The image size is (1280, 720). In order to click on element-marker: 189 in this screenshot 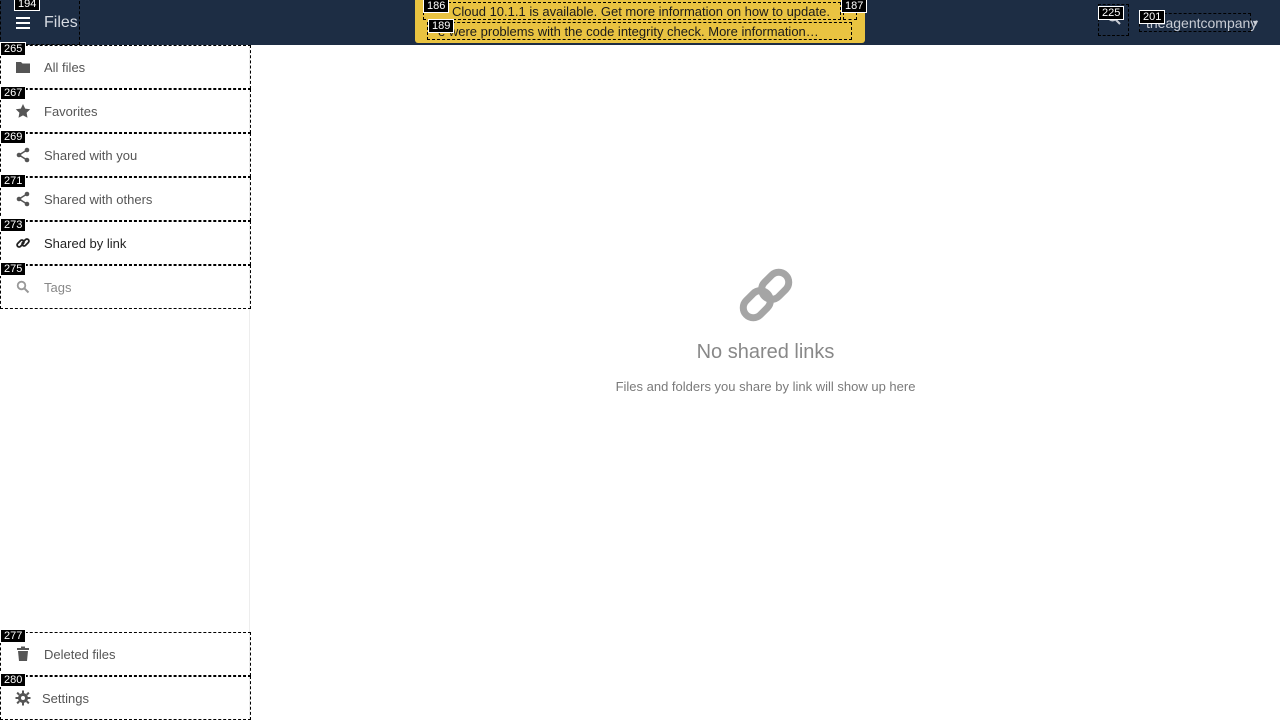, I will do `click(441, 26)`.